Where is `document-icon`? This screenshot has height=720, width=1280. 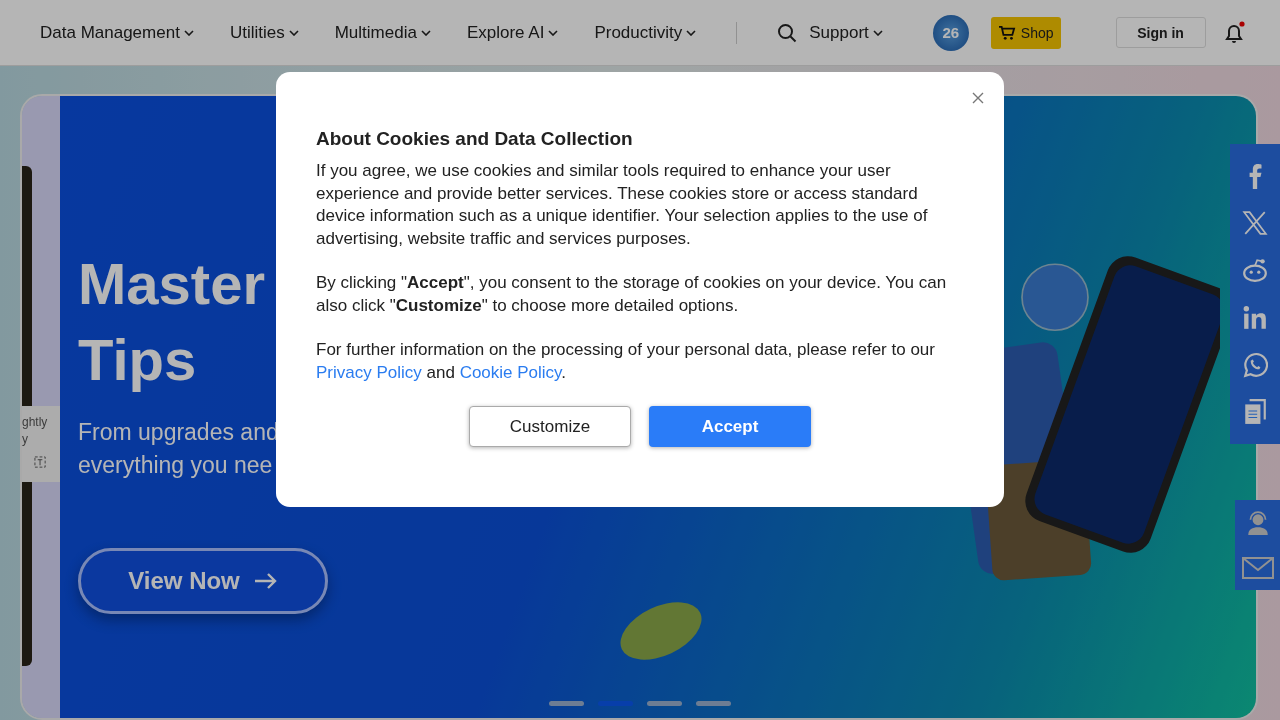 document-icon is located at coordinates (1255, 412).